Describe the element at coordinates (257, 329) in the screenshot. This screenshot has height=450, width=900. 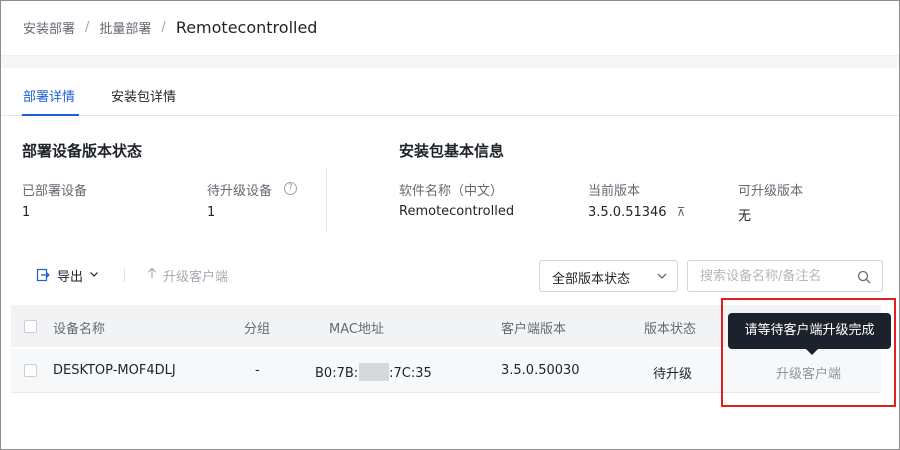
I see `column-group: 分组` at that location.